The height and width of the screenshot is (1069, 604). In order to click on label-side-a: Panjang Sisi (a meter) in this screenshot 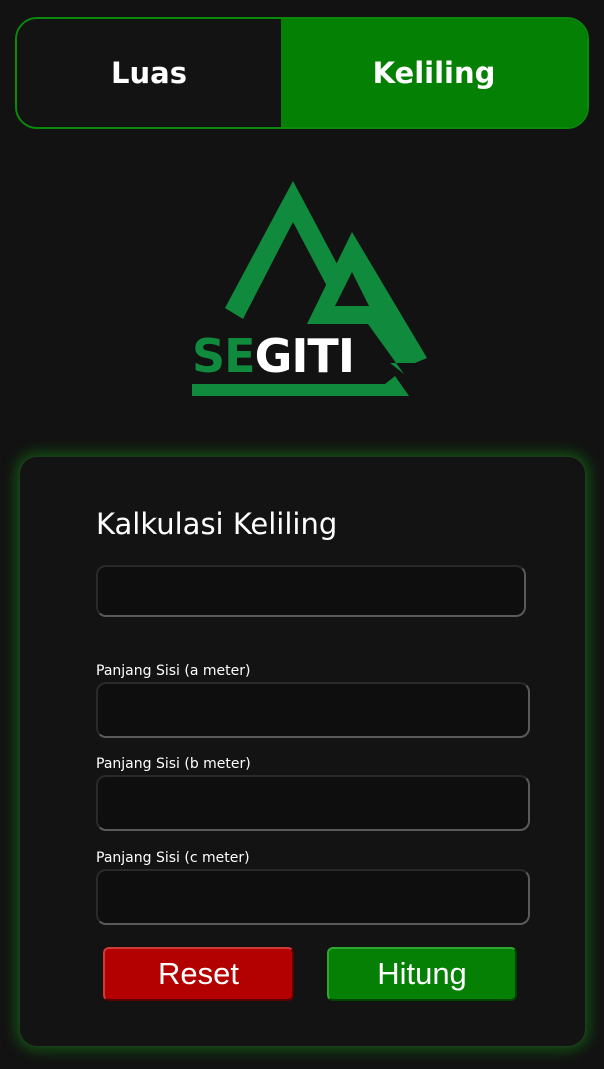, I will do `click(173, 671)`.